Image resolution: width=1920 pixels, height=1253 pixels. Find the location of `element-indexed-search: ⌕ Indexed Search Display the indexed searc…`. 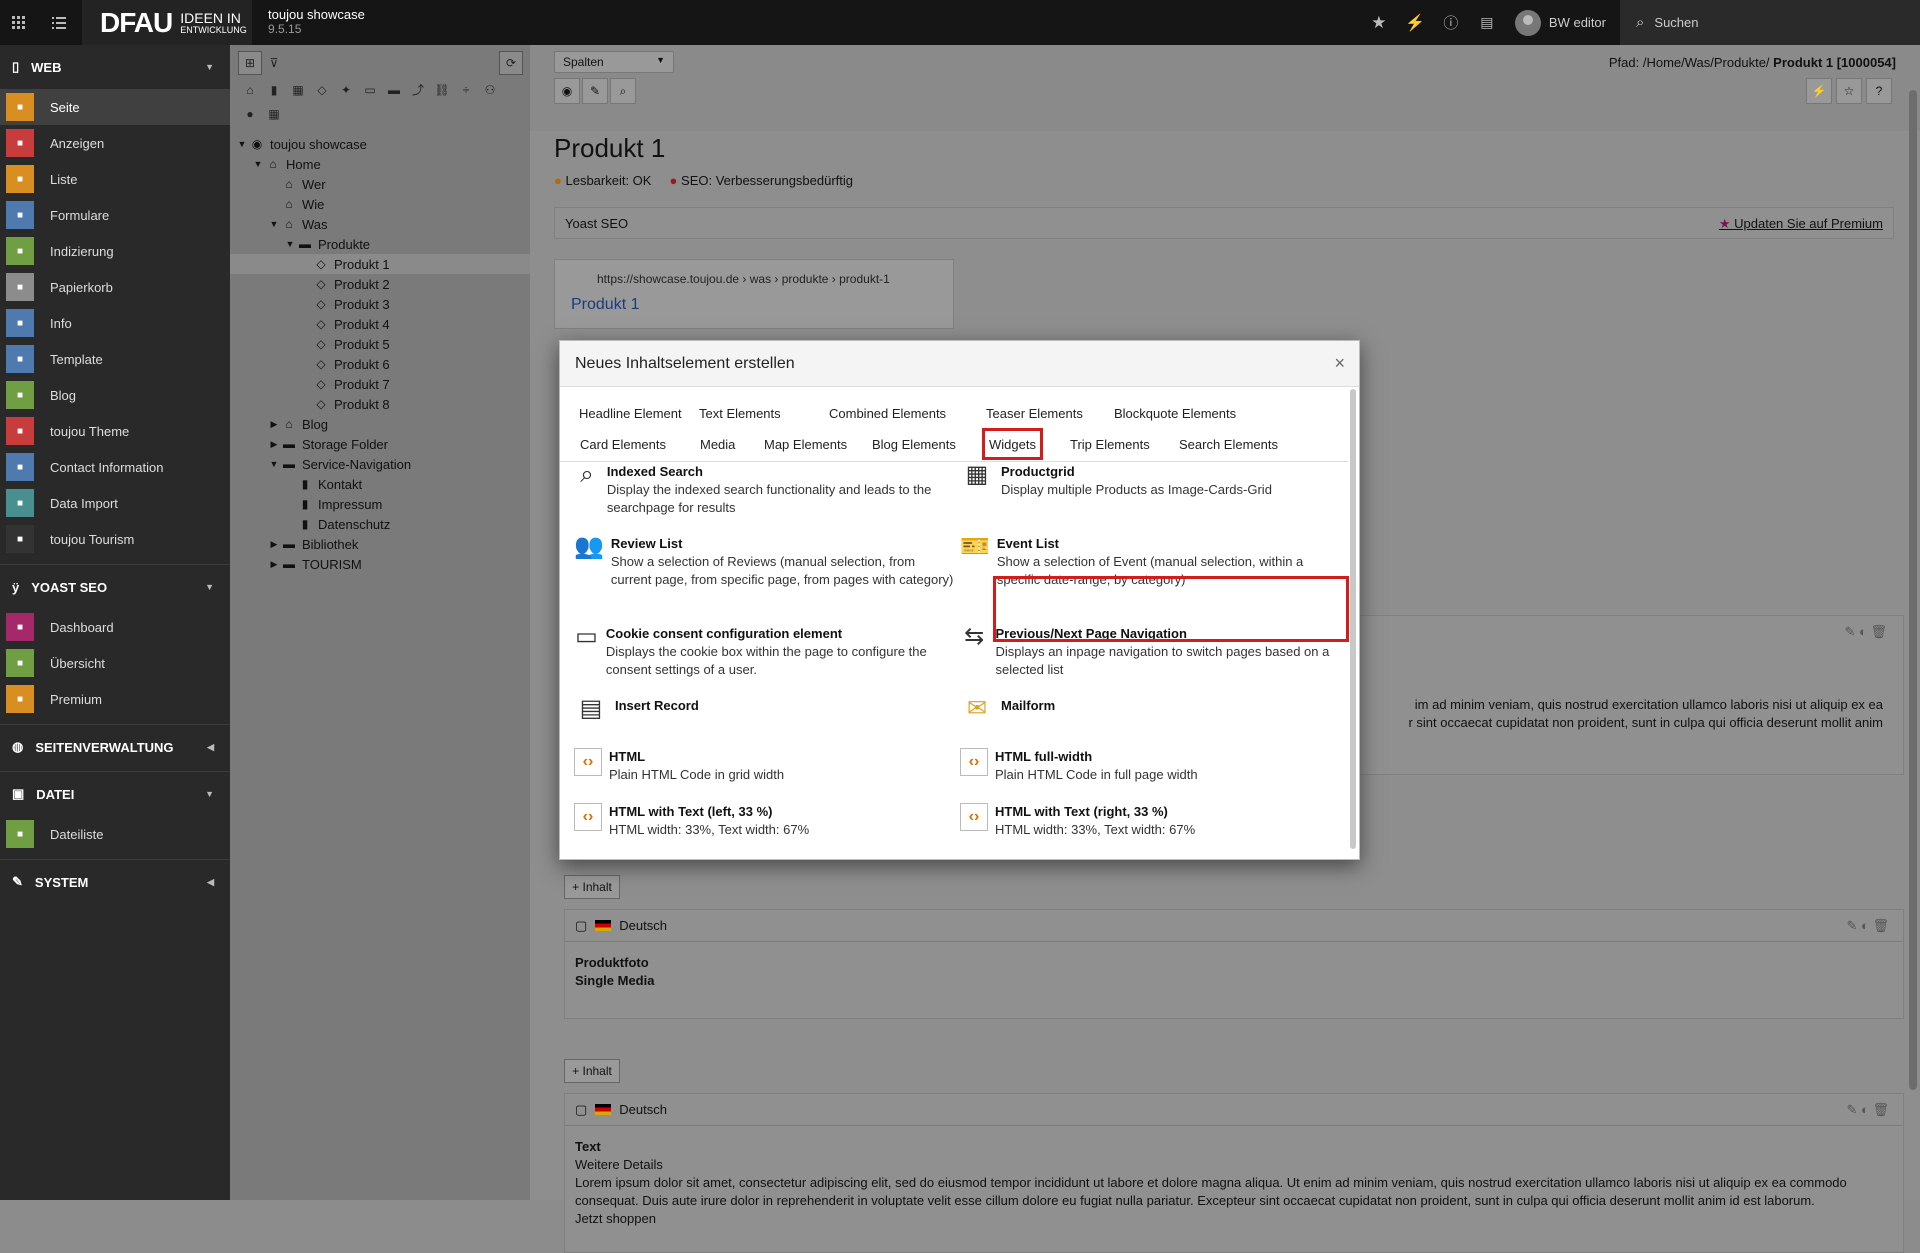

element-indexed-search: ⌕ Indexed Search Display the indexed searc… is located at coordinates (764, 490).